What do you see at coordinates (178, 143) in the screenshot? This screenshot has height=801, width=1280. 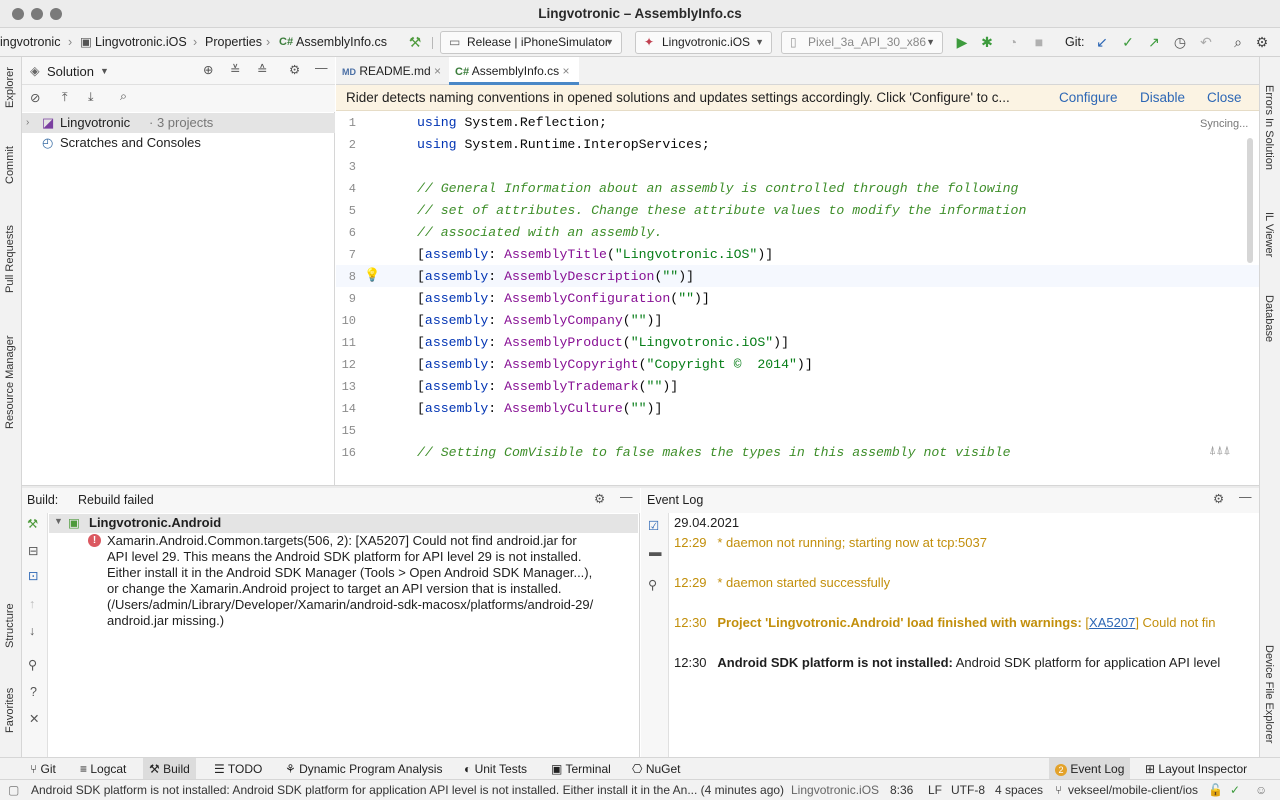 I see `tree-item-scratches: ◴ Scratches and Consoles` at bounding box center [178, 143].